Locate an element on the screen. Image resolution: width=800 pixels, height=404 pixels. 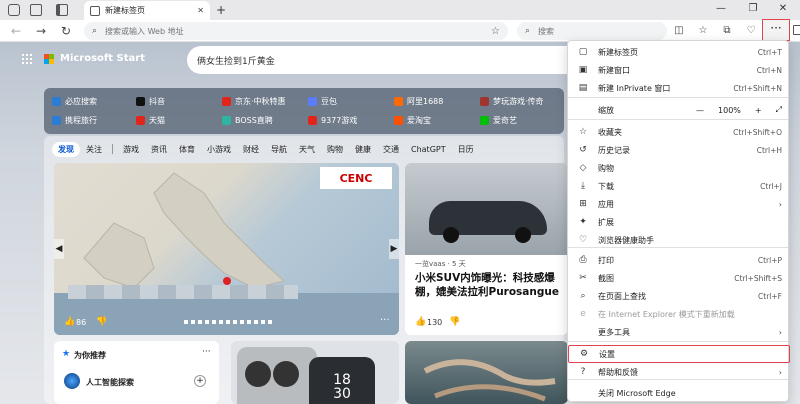
quick-link: 梦玩游戏·传奇 is located at coordinates (512, 101).